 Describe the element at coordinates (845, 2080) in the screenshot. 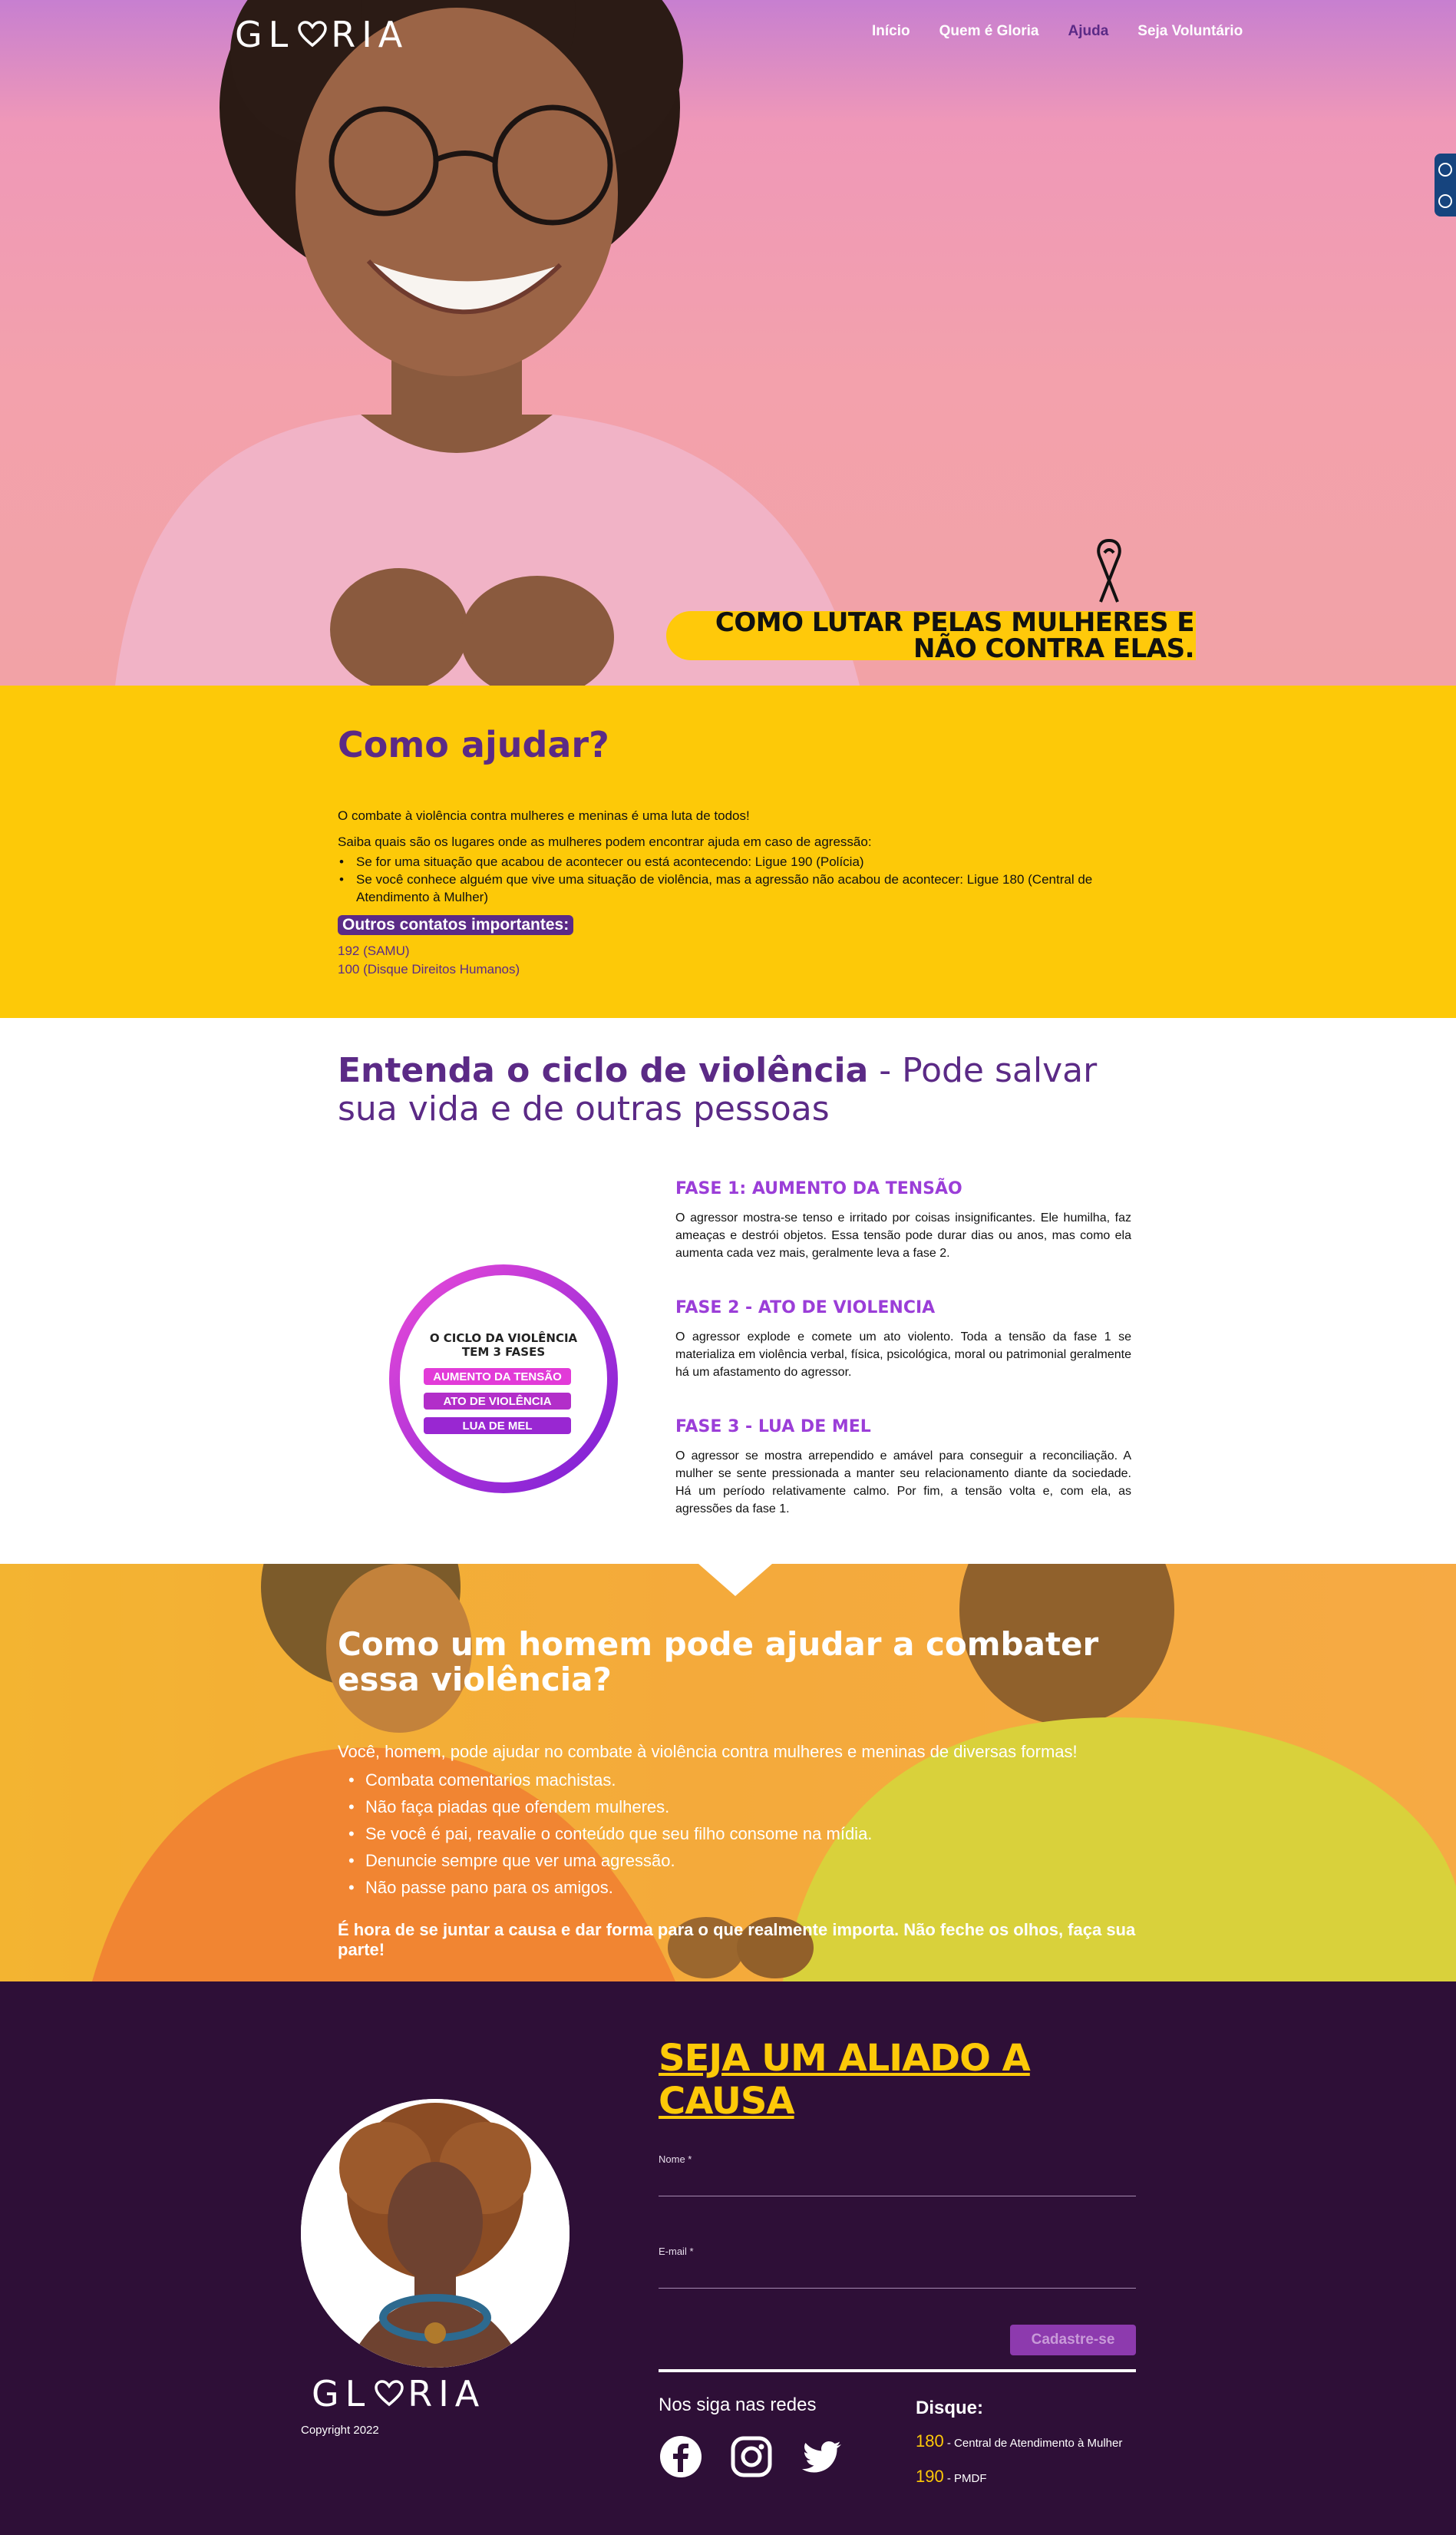

I see `ally-title: SEJA UM ALIADO A CAUSA` at that location.